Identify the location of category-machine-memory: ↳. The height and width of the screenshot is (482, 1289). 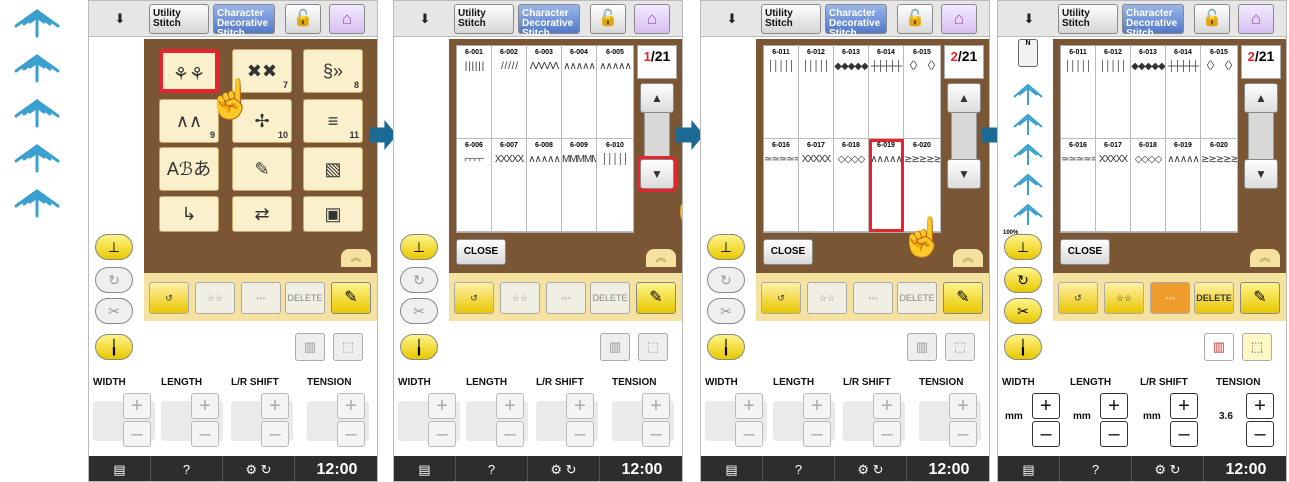
(189, 214).